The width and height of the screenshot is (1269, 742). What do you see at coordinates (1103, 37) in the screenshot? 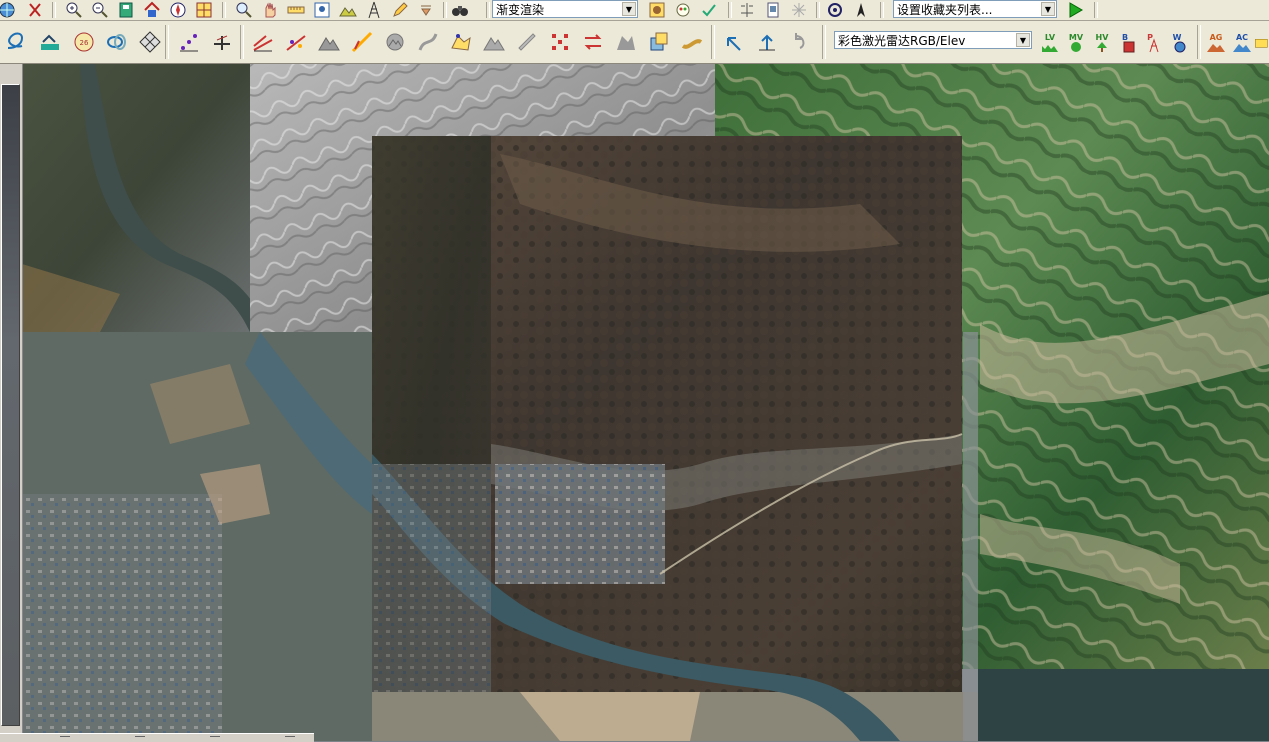
I see `hv-label: HV` at bounding box center [1103, 37].